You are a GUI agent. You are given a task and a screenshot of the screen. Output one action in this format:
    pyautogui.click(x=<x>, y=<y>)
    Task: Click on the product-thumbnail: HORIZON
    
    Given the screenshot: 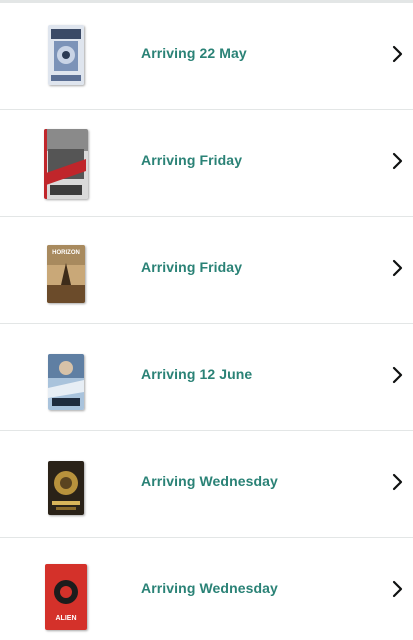 What is the action you would take?
    pyautogui.click(x=66, y=274)
    